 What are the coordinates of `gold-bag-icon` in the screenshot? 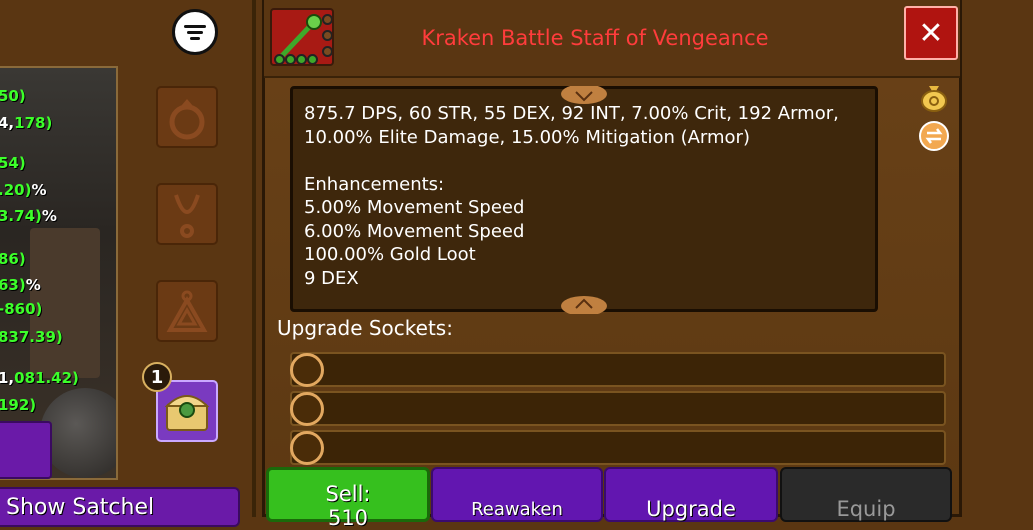 It's located at (934, 96).